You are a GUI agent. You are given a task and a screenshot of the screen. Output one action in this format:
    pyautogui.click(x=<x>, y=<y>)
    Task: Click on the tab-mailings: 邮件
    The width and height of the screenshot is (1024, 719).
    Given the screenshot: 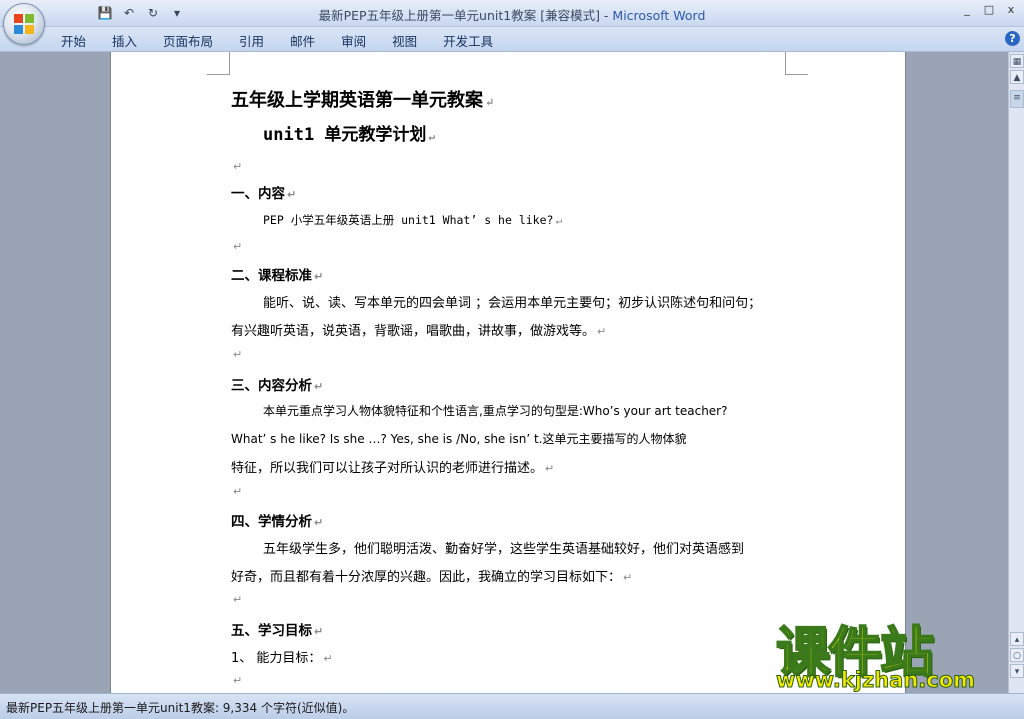 What is the action you would take?
    pyautogui.click(x=302, y=39)
    